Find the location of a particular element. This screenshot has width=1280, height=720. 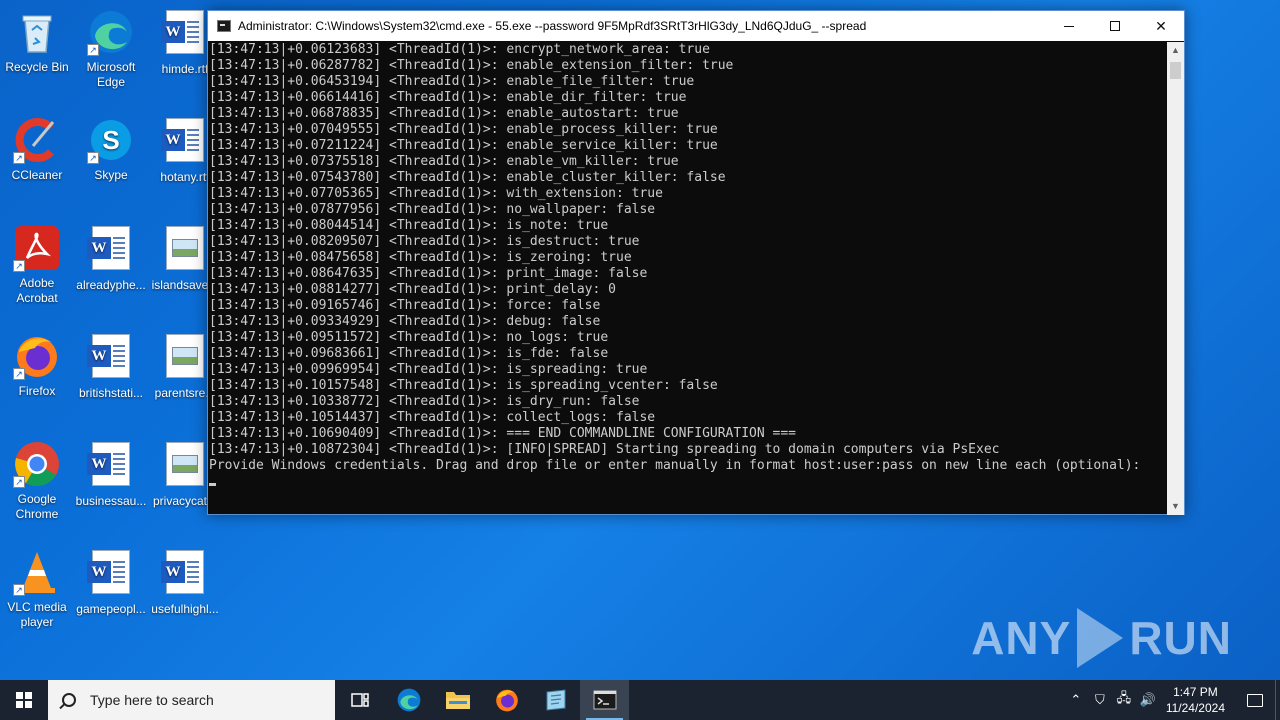

cmd-icon is located at coordinates (604, 700).